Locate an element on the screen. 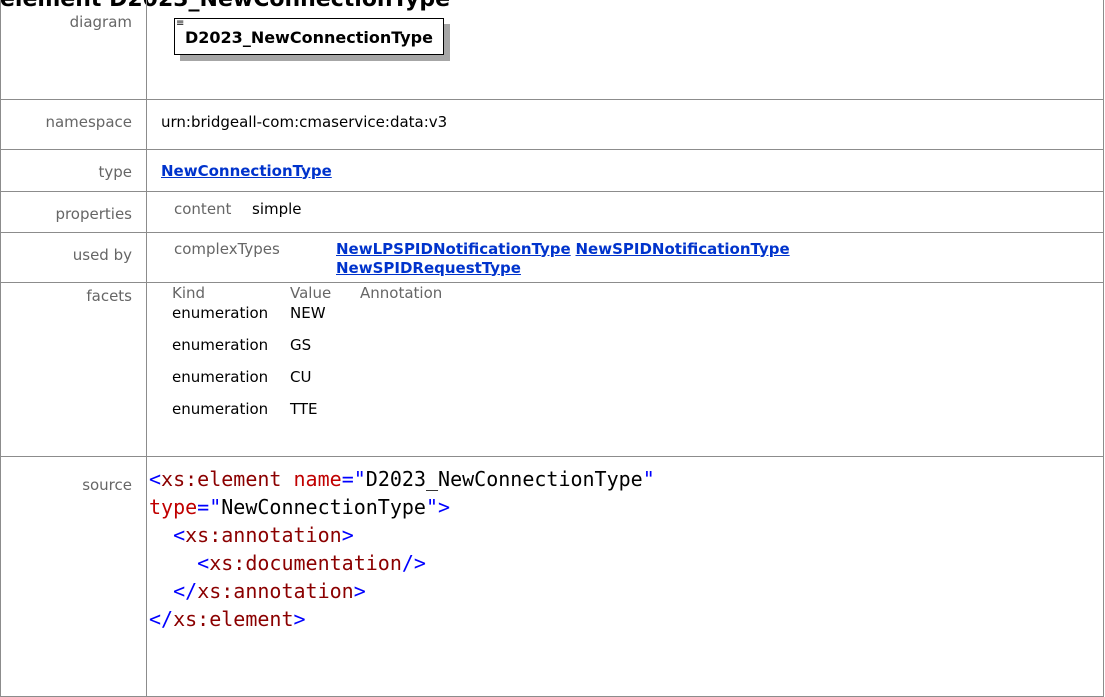 The width and height of the screenshot is (1105, 697). element-lines-icon: ≡ is located at coordinates (180, 23).